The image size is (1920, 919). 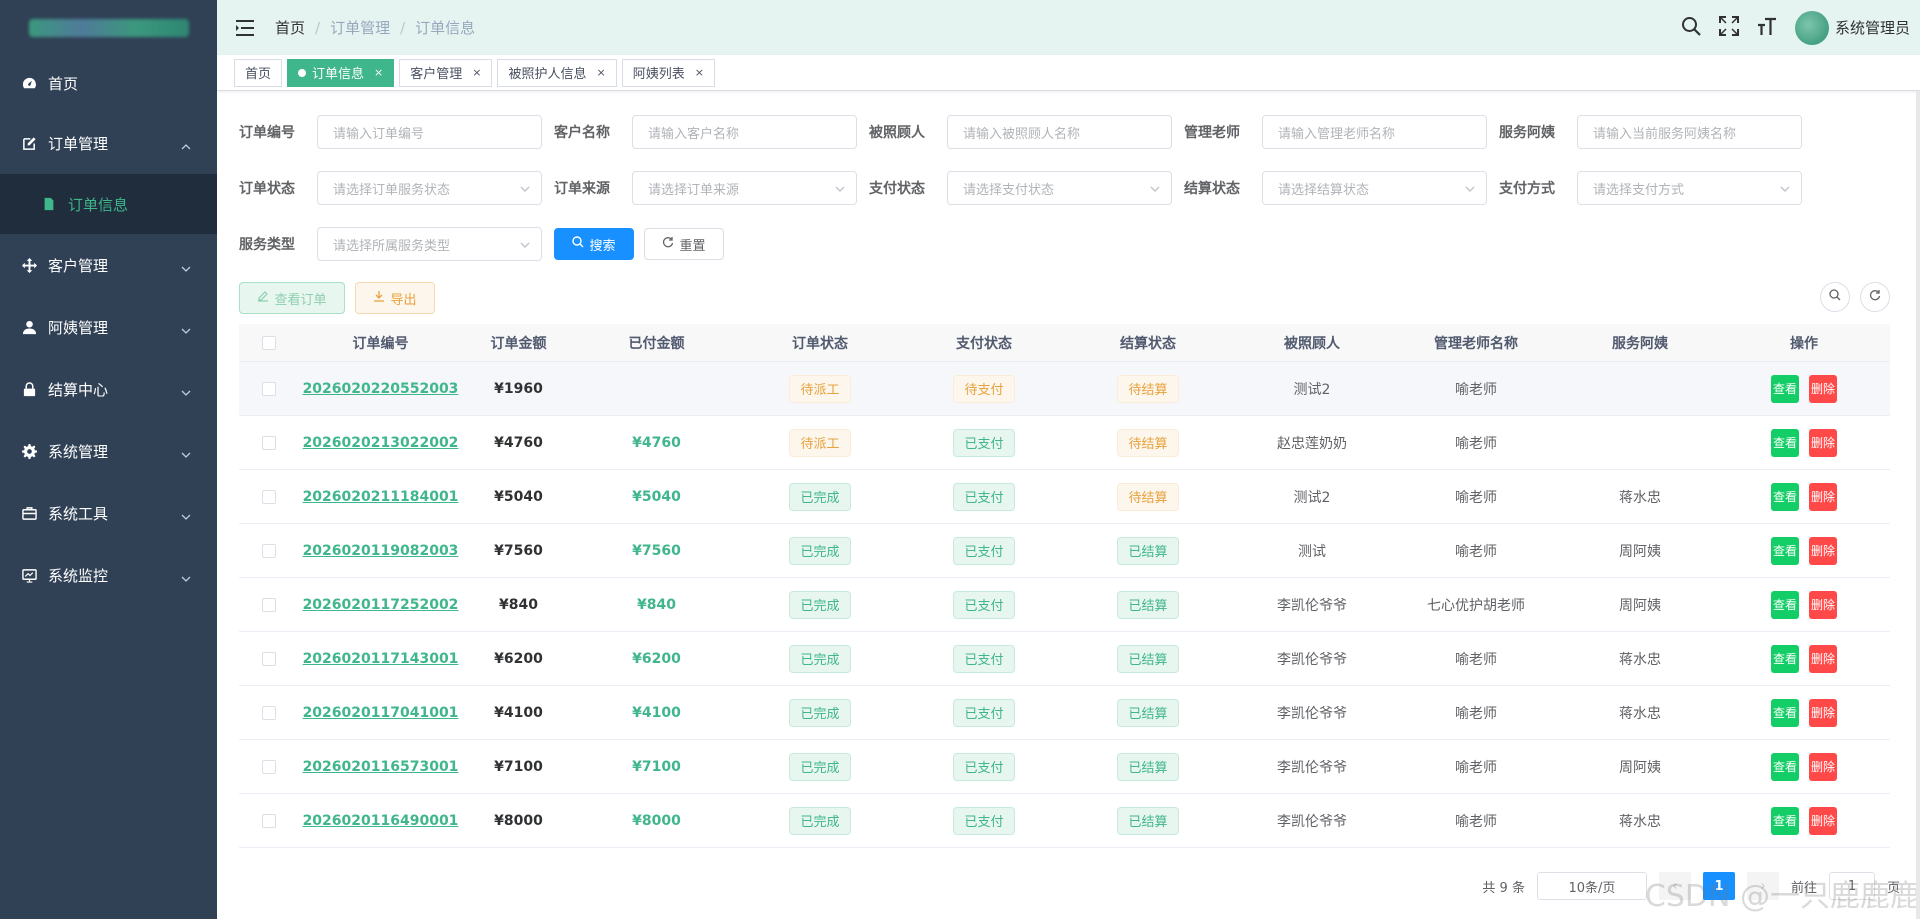 What do you see at coordinates (108, 513) in the screenshot?
I see `sidebar-item-system-tools: 系统工具` at bounding box center [108, 513].